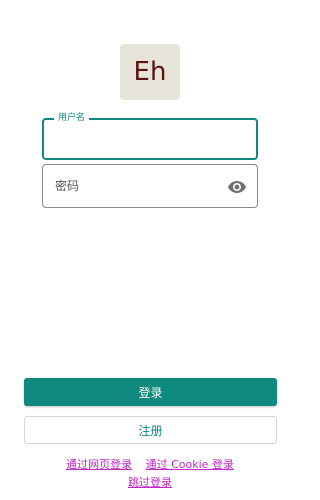  I want to click on web-login-link: 通过网页登录, so click(99, 464).